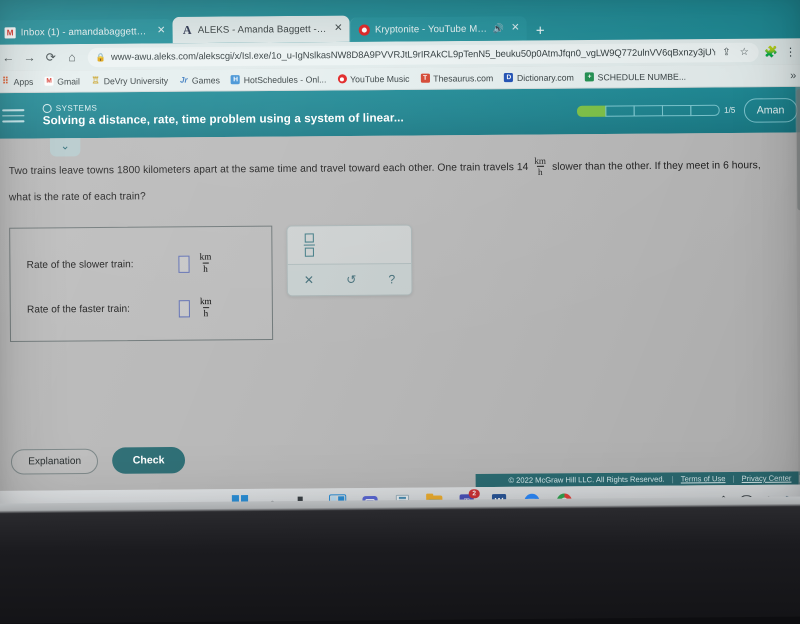 The width and height of the screenshot is (800, 624). Describe the element at coordinates (770, 110) in the screenshot. I see `user-menu-button: Aman` at that location.